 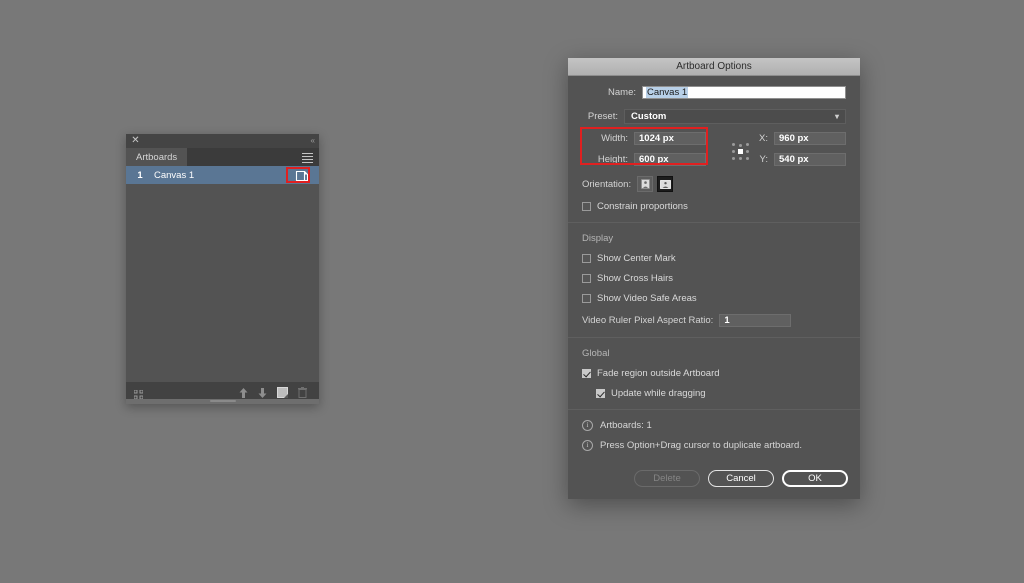 I want to click on name-row: Name: Canvas 1, so click(x=714, y=92).